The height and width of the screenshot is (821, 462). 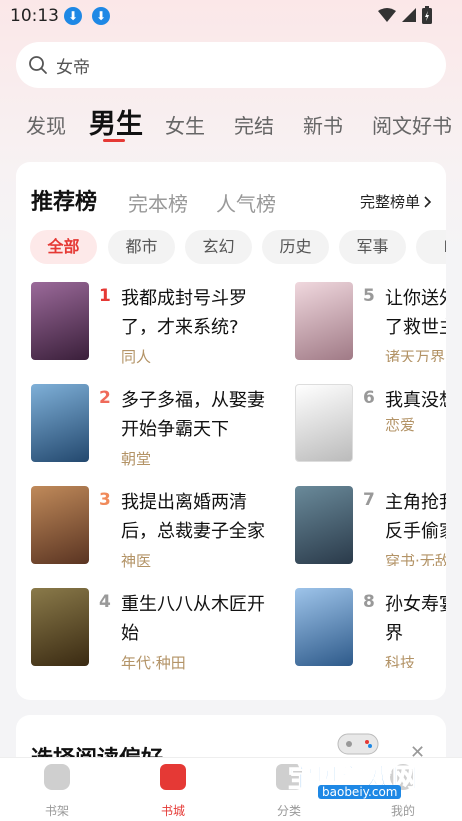 What do you see at coordinates (218, 247) in the screenshot?
I see `chip-fantasy: 玄幻` at bounding box center [218, 247].